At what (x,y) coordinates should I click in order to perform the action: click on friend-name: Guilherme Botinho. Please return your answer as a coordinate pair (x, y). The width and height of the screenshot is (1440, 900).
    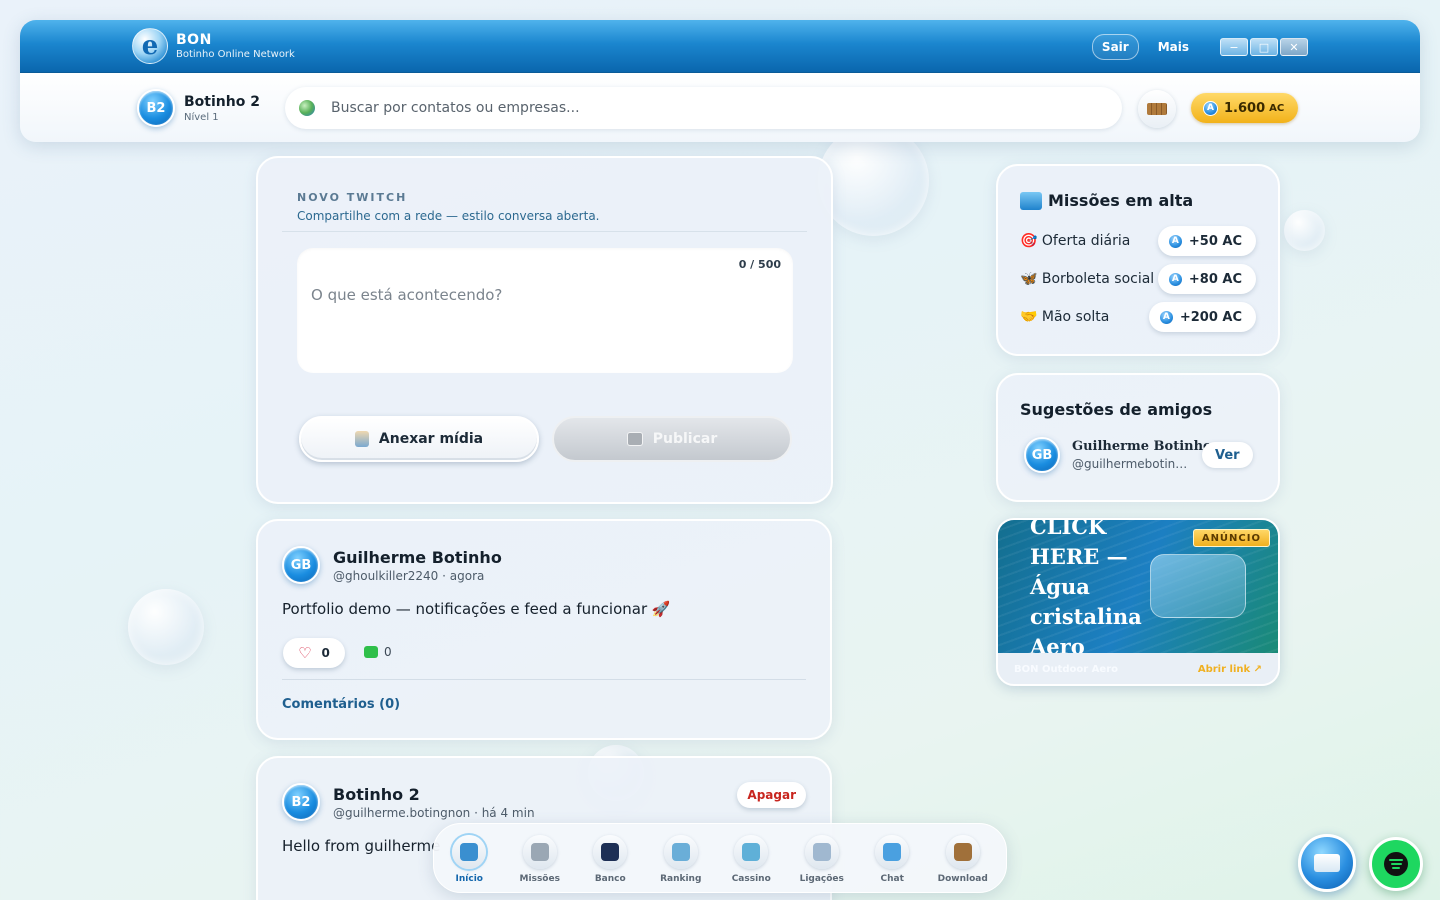
    Looking at the image, I should click on (1142, 446).